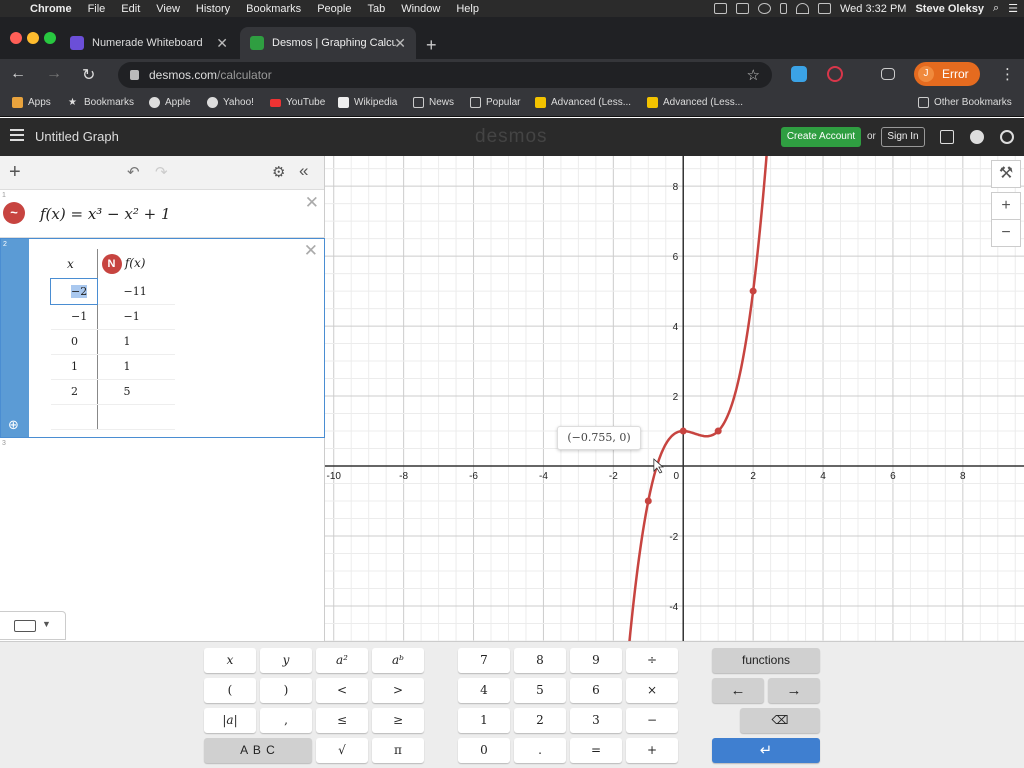  What do you see at coordinates (783, 8) in the screenshot?
I see `bluetooth-icon` at bounding box center [783, 8].